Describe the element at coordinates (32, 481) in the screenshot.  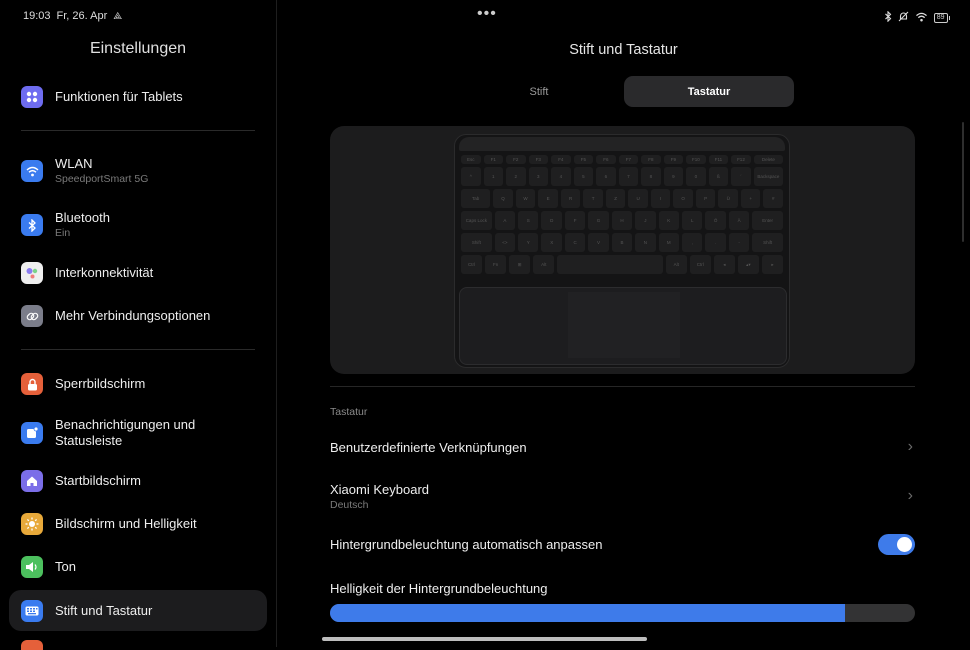
I see `home-icon` at that location.